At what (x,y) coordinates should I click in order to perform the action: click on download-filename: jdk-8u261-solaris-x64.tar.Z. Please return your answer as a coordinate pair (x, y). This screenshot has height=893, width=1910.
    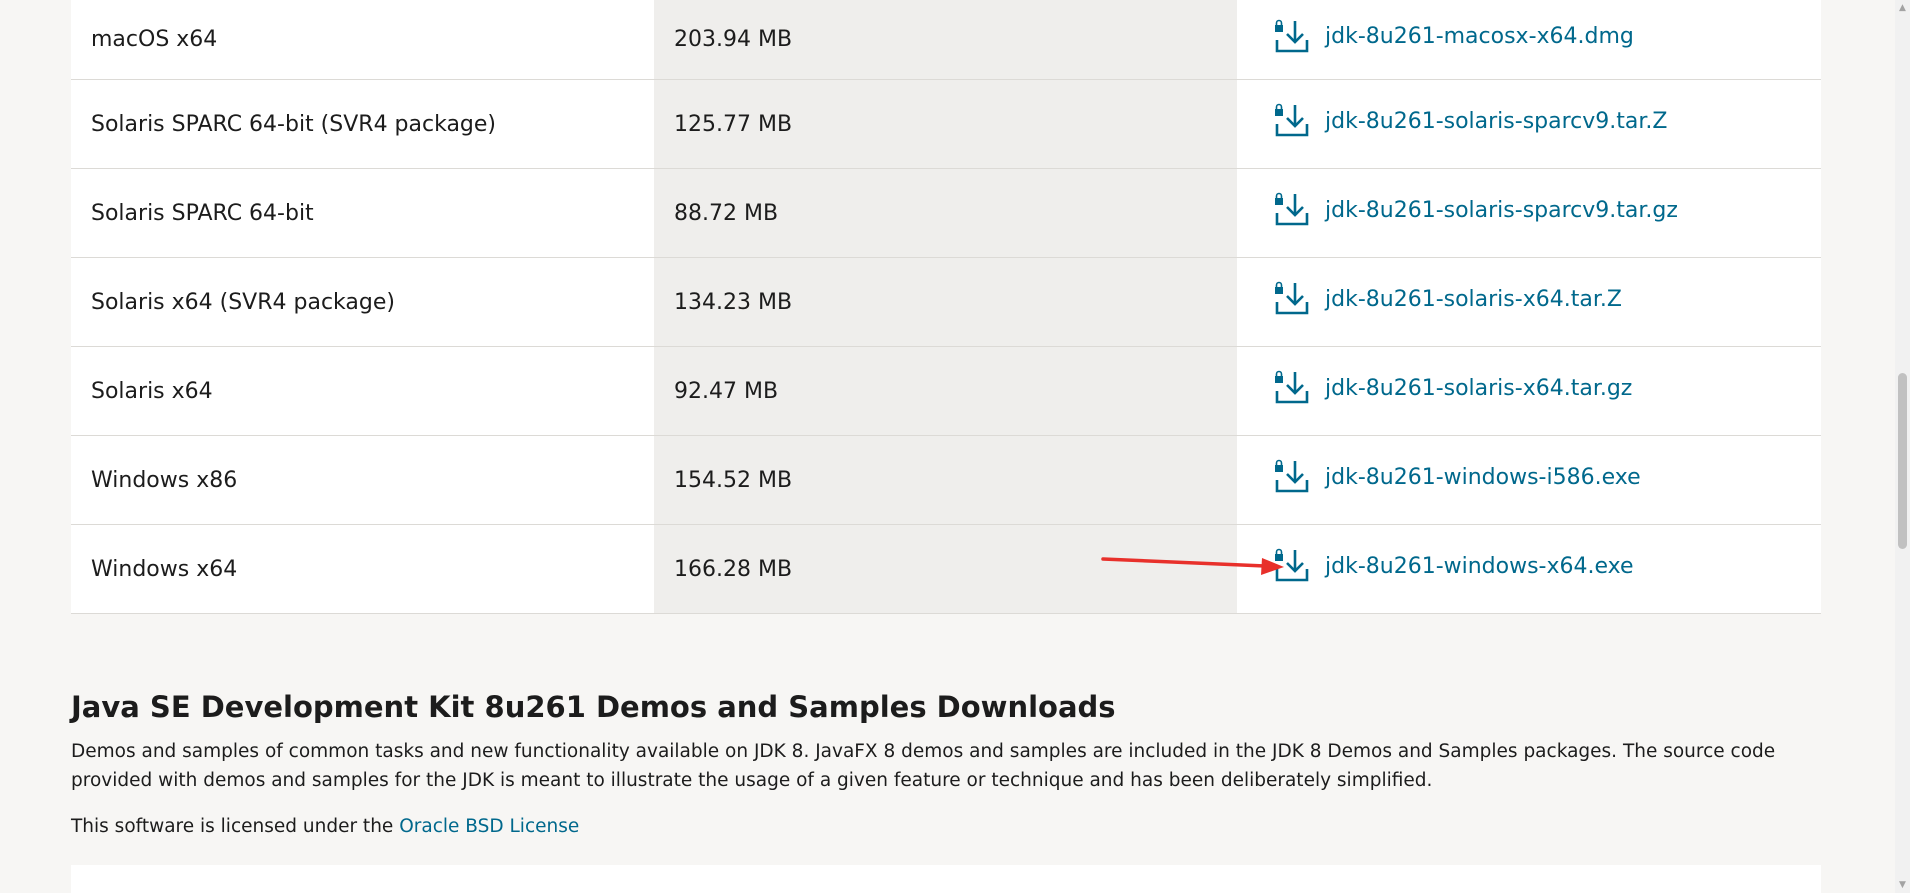
    Looking at the image, I should click on (1473, 299).